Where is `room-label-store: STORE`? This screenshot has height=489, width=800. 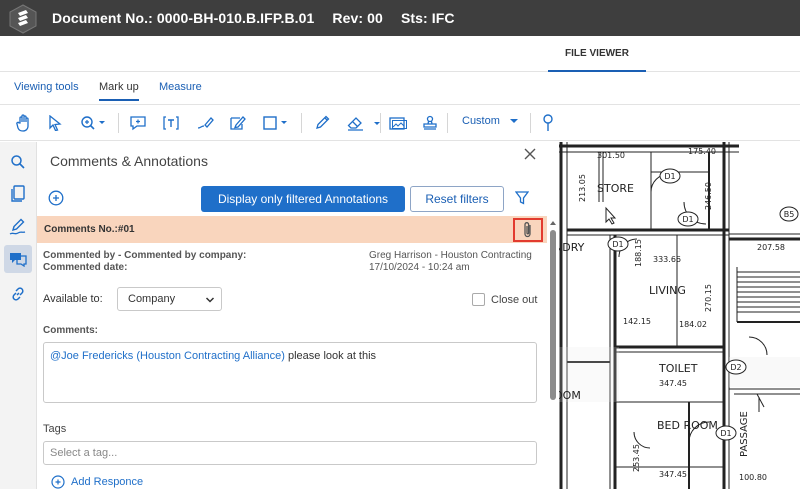
room-label-store: STORE is located at coordinates (615, 188).